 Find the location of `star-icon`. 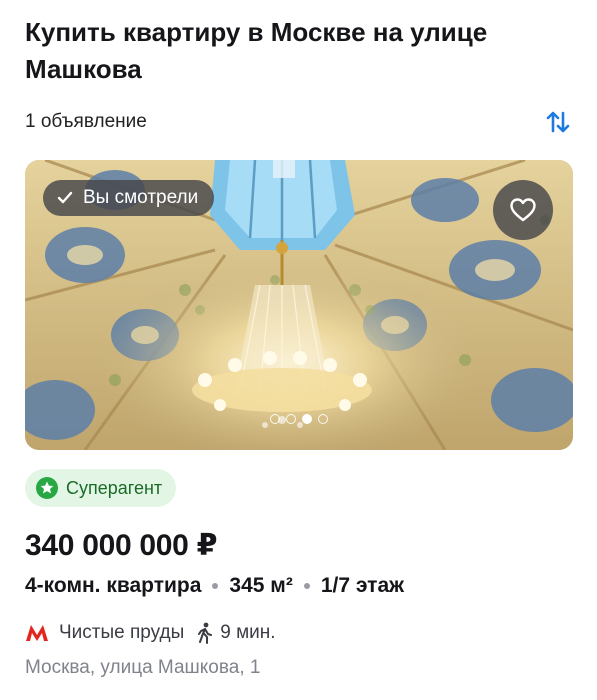

star-icon is located at coordinates (47, 488).